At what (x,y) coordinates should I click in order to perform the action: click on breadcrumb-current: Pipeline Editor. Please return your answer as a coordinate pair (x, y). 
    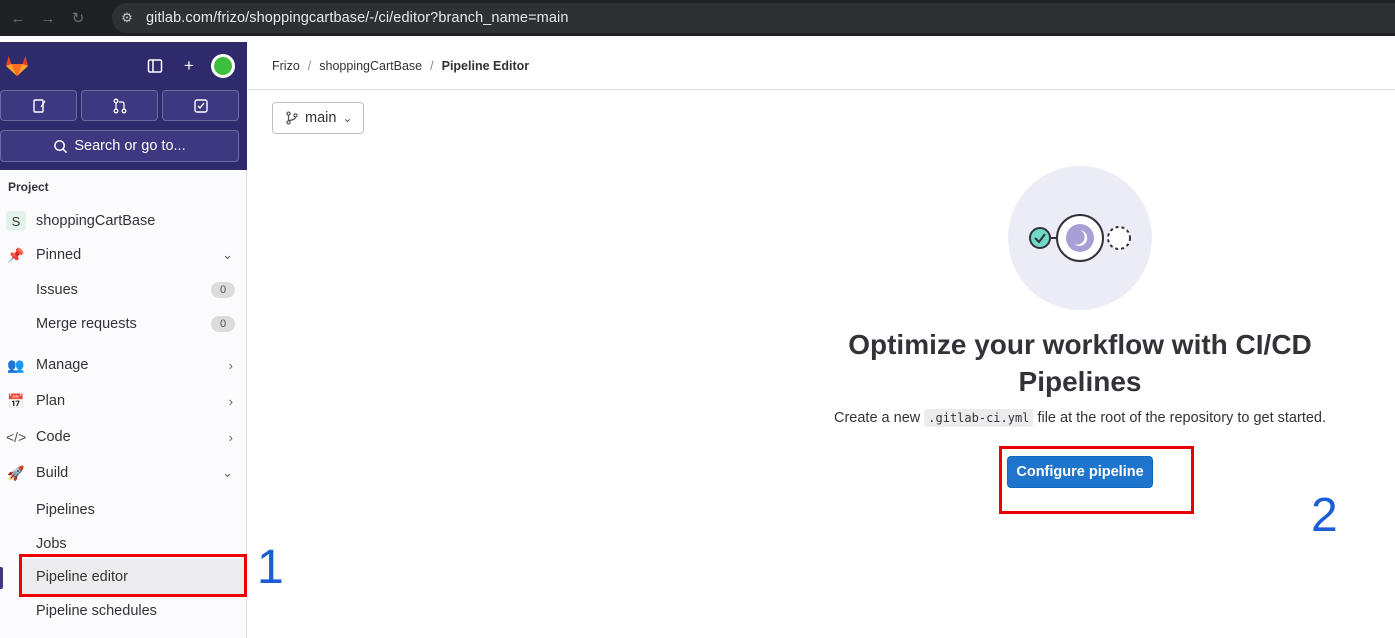
    Looking at the image, I should click on (486, 66).